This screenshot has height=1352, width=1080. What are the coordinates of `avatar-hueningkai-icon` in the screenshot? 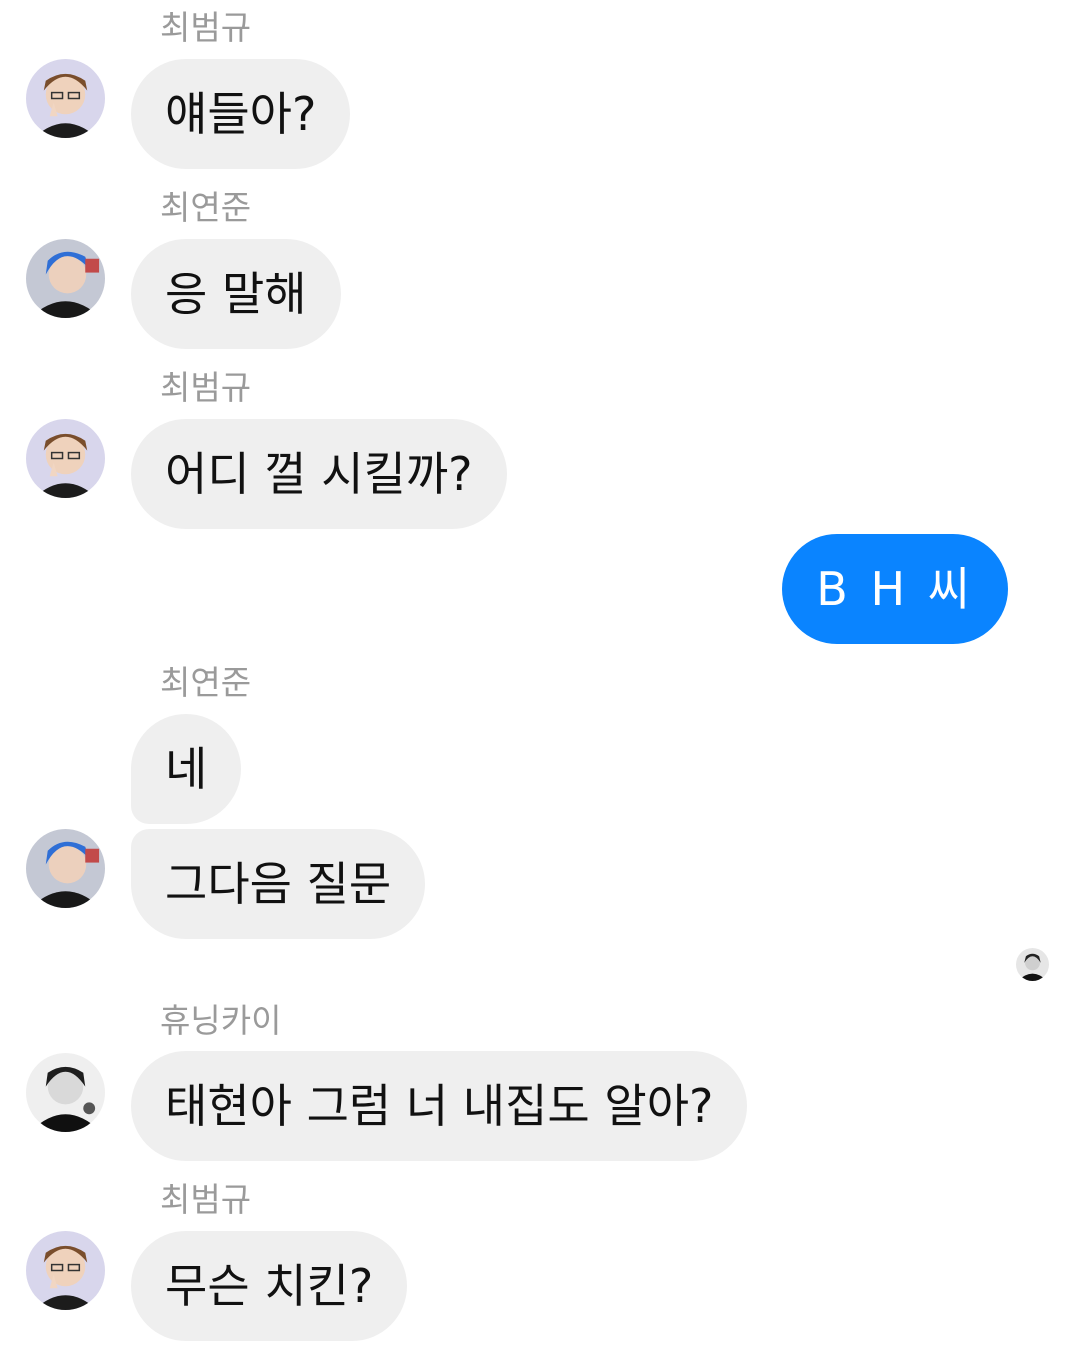 It's located at (65, 1092).